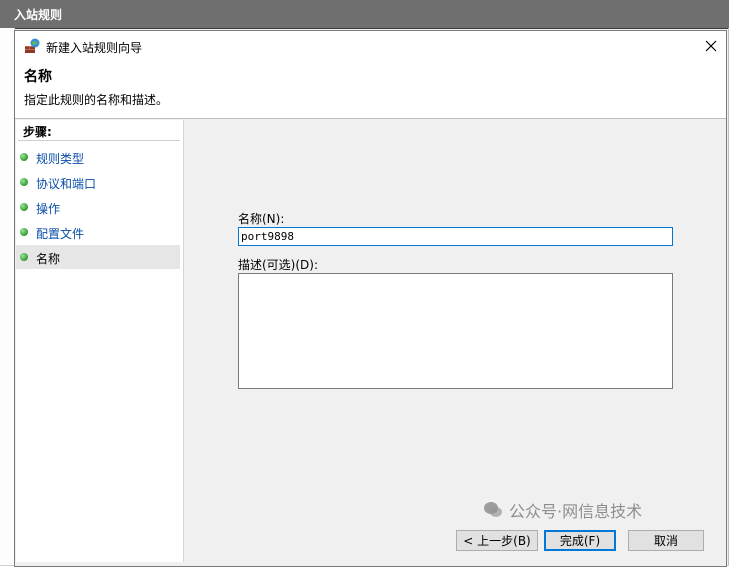  Describe the element at coordinates (98, 207) in the screenshot. I see `step-action: 操作` at that location.